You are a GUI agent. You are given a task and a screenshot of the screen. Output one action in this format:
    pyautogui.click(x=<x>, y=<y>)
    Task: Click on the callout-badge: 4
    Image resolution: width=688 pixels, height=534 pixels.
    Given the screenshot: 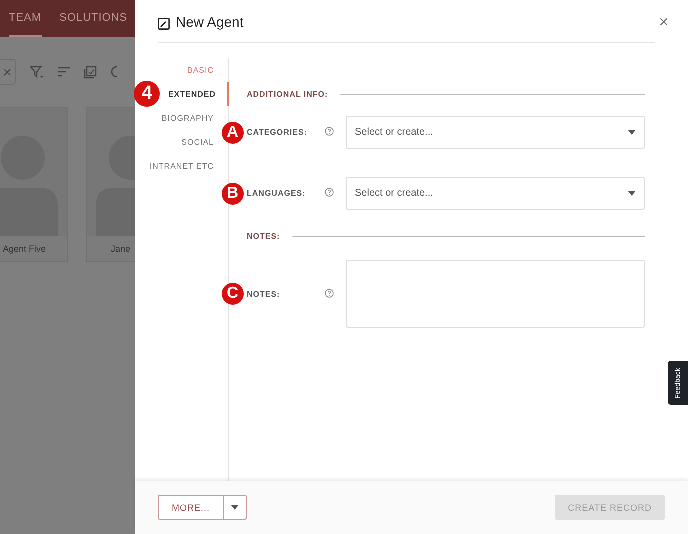 What is the action you would take?
    pyautogui.click(x=147, y=94)
    